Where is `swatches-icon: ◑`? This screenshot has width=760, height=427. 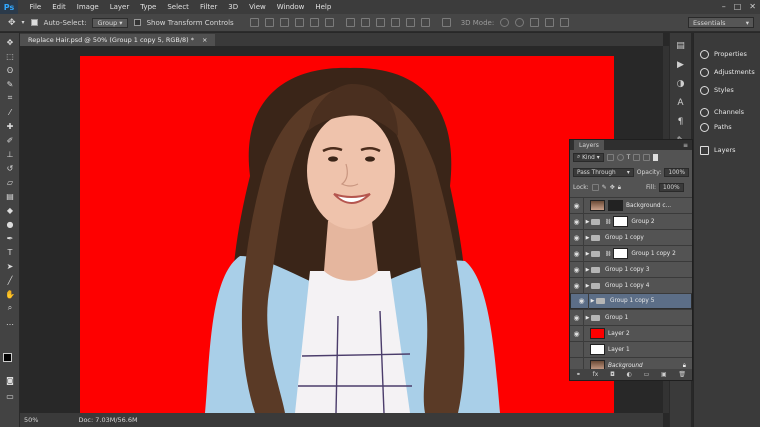
swatches-icon: ◑ is located at coordinates (681, 84).